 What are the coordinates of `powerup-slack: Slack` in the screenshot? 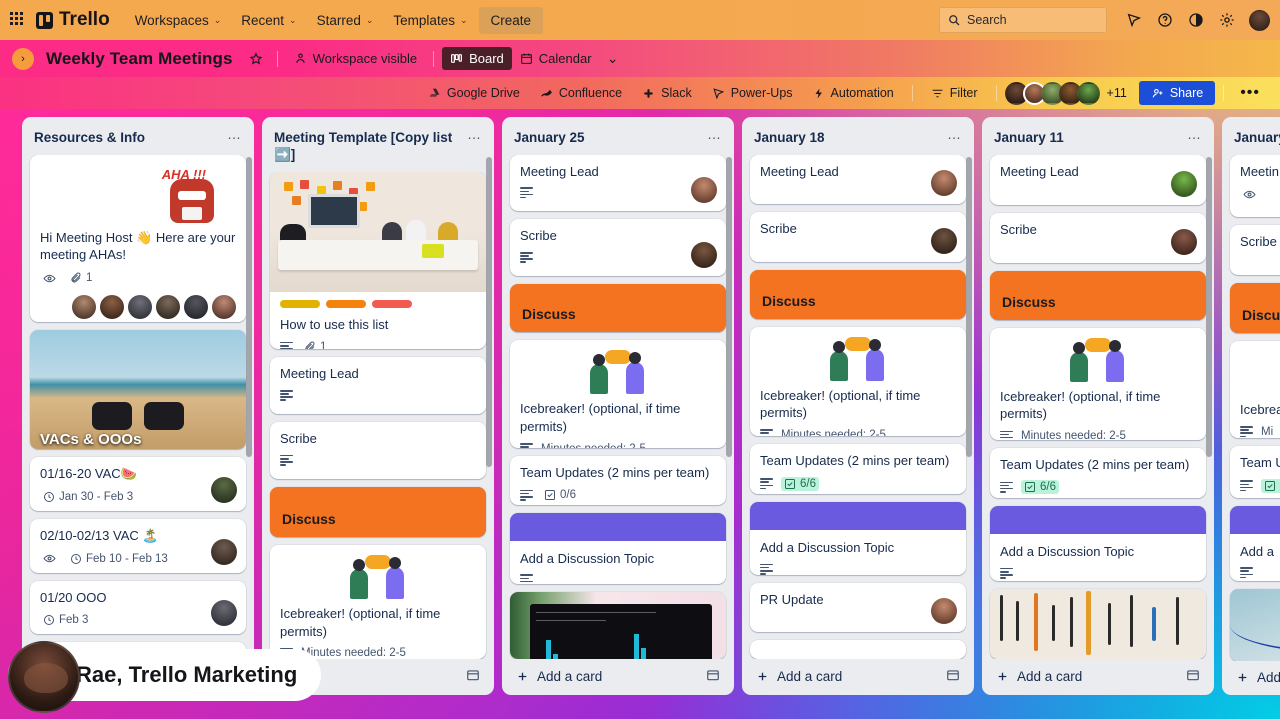 It's located at (667, 93).